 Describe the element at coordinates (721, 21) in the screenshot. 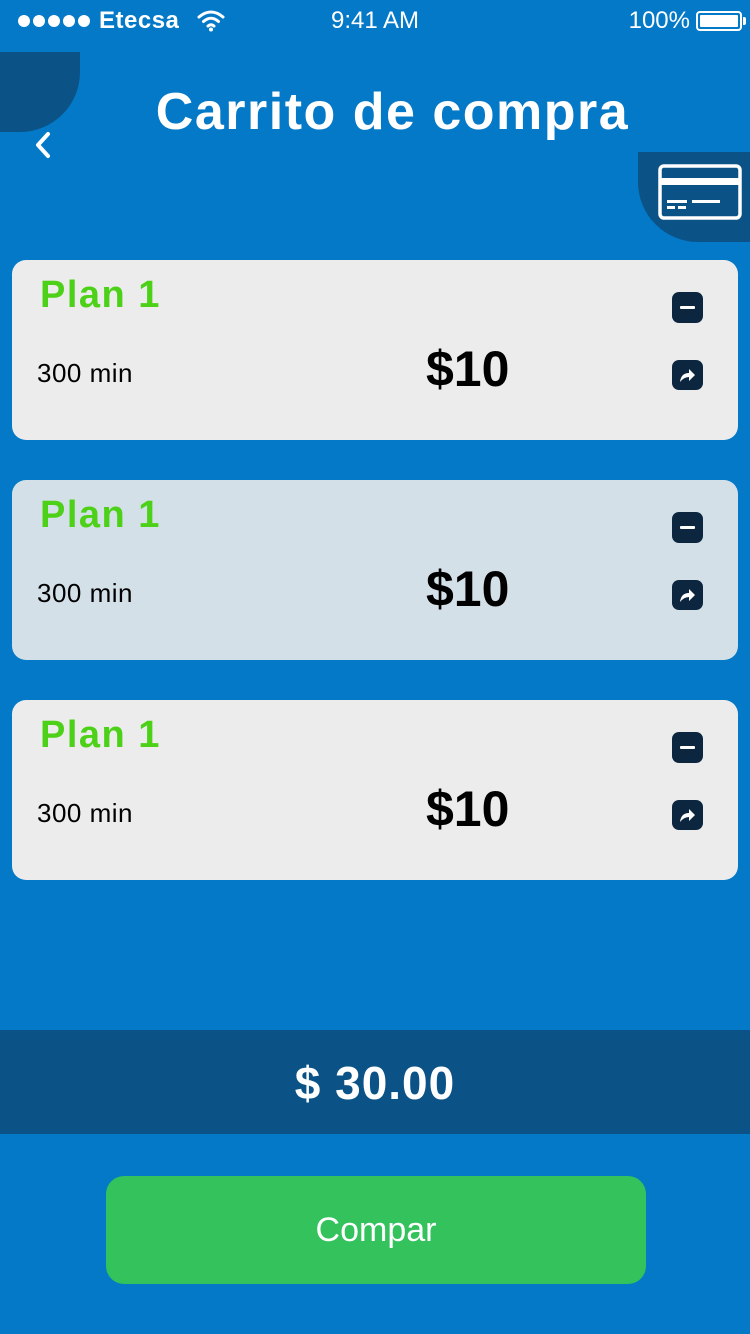

I see `battery-icon` at that location.